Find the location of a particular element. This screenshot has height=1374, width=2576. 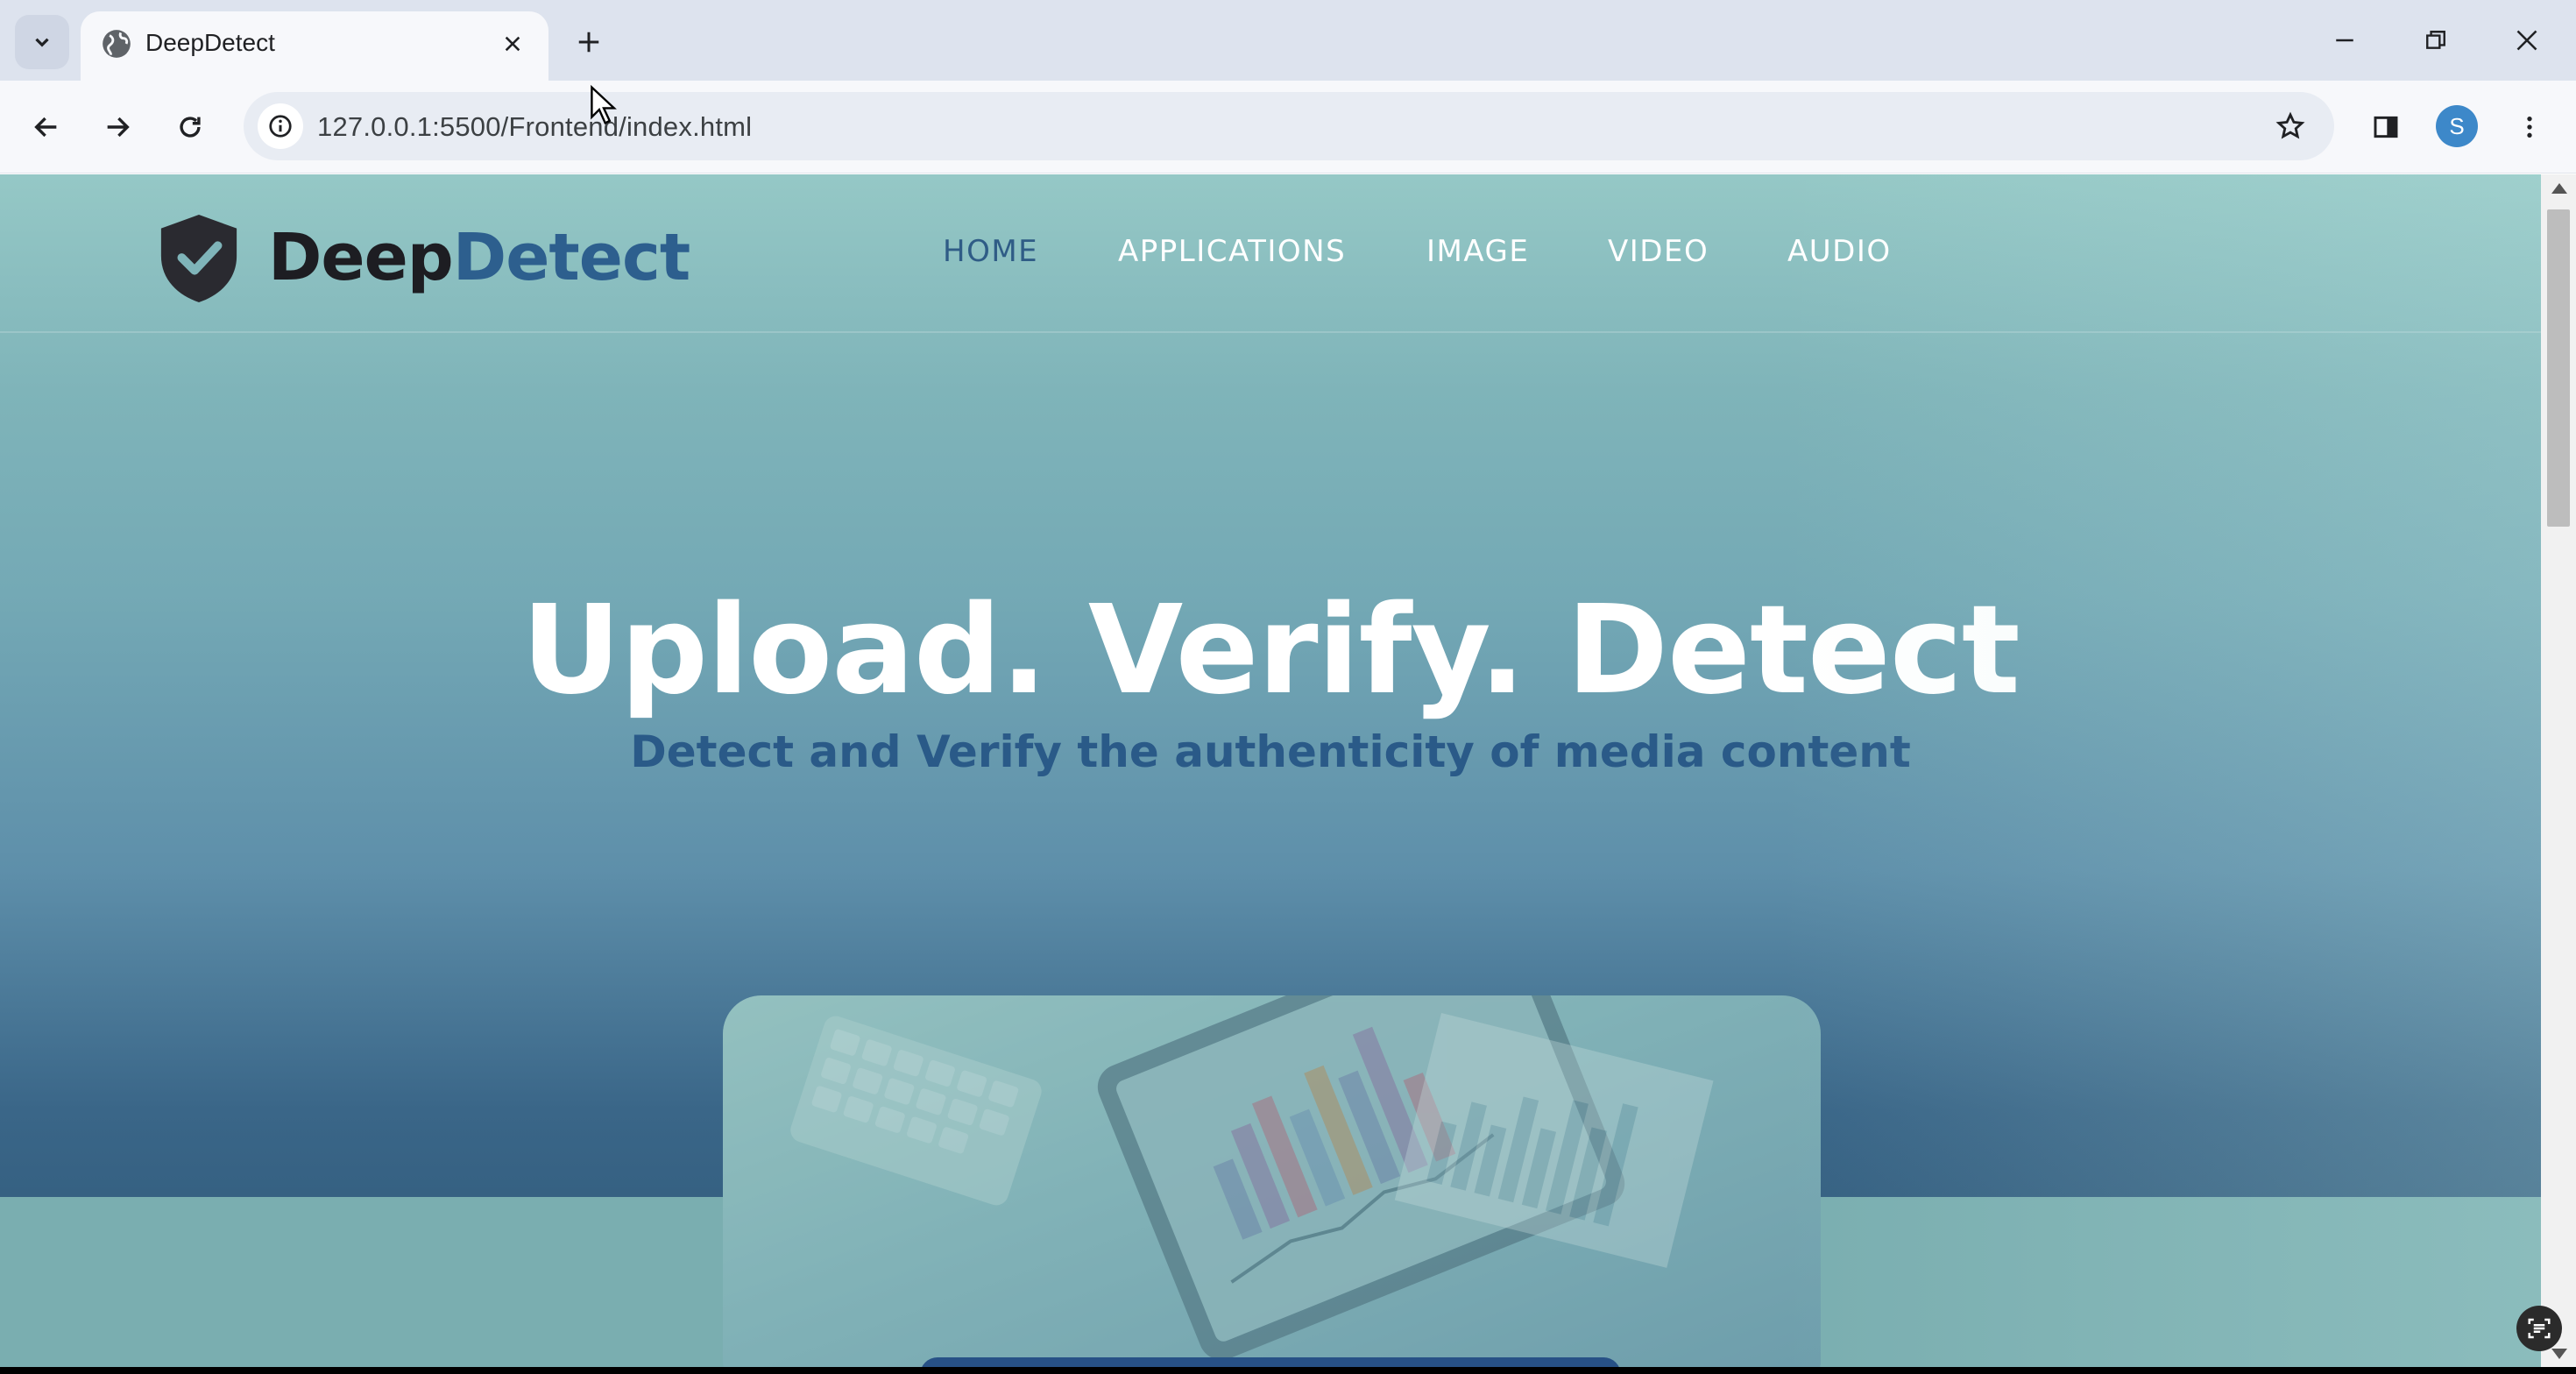

hero-title: Upload. Verify. Detect is located at coordinates (1270, 650).